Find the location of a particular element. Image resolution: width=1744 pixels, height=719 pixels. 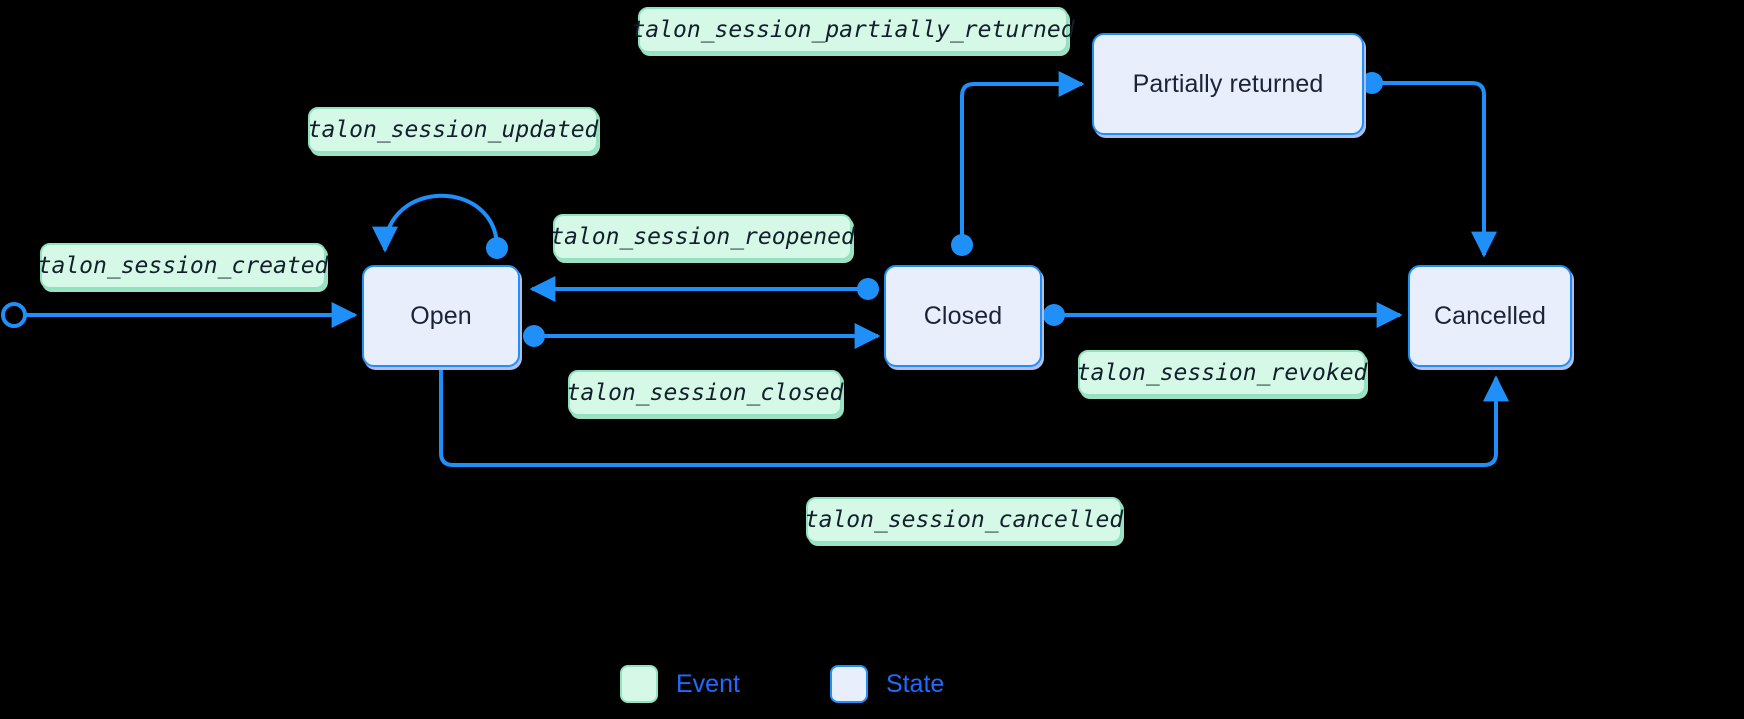

event-label-cancelled: talon_session_cancelled is located at coordinates (964, 520).